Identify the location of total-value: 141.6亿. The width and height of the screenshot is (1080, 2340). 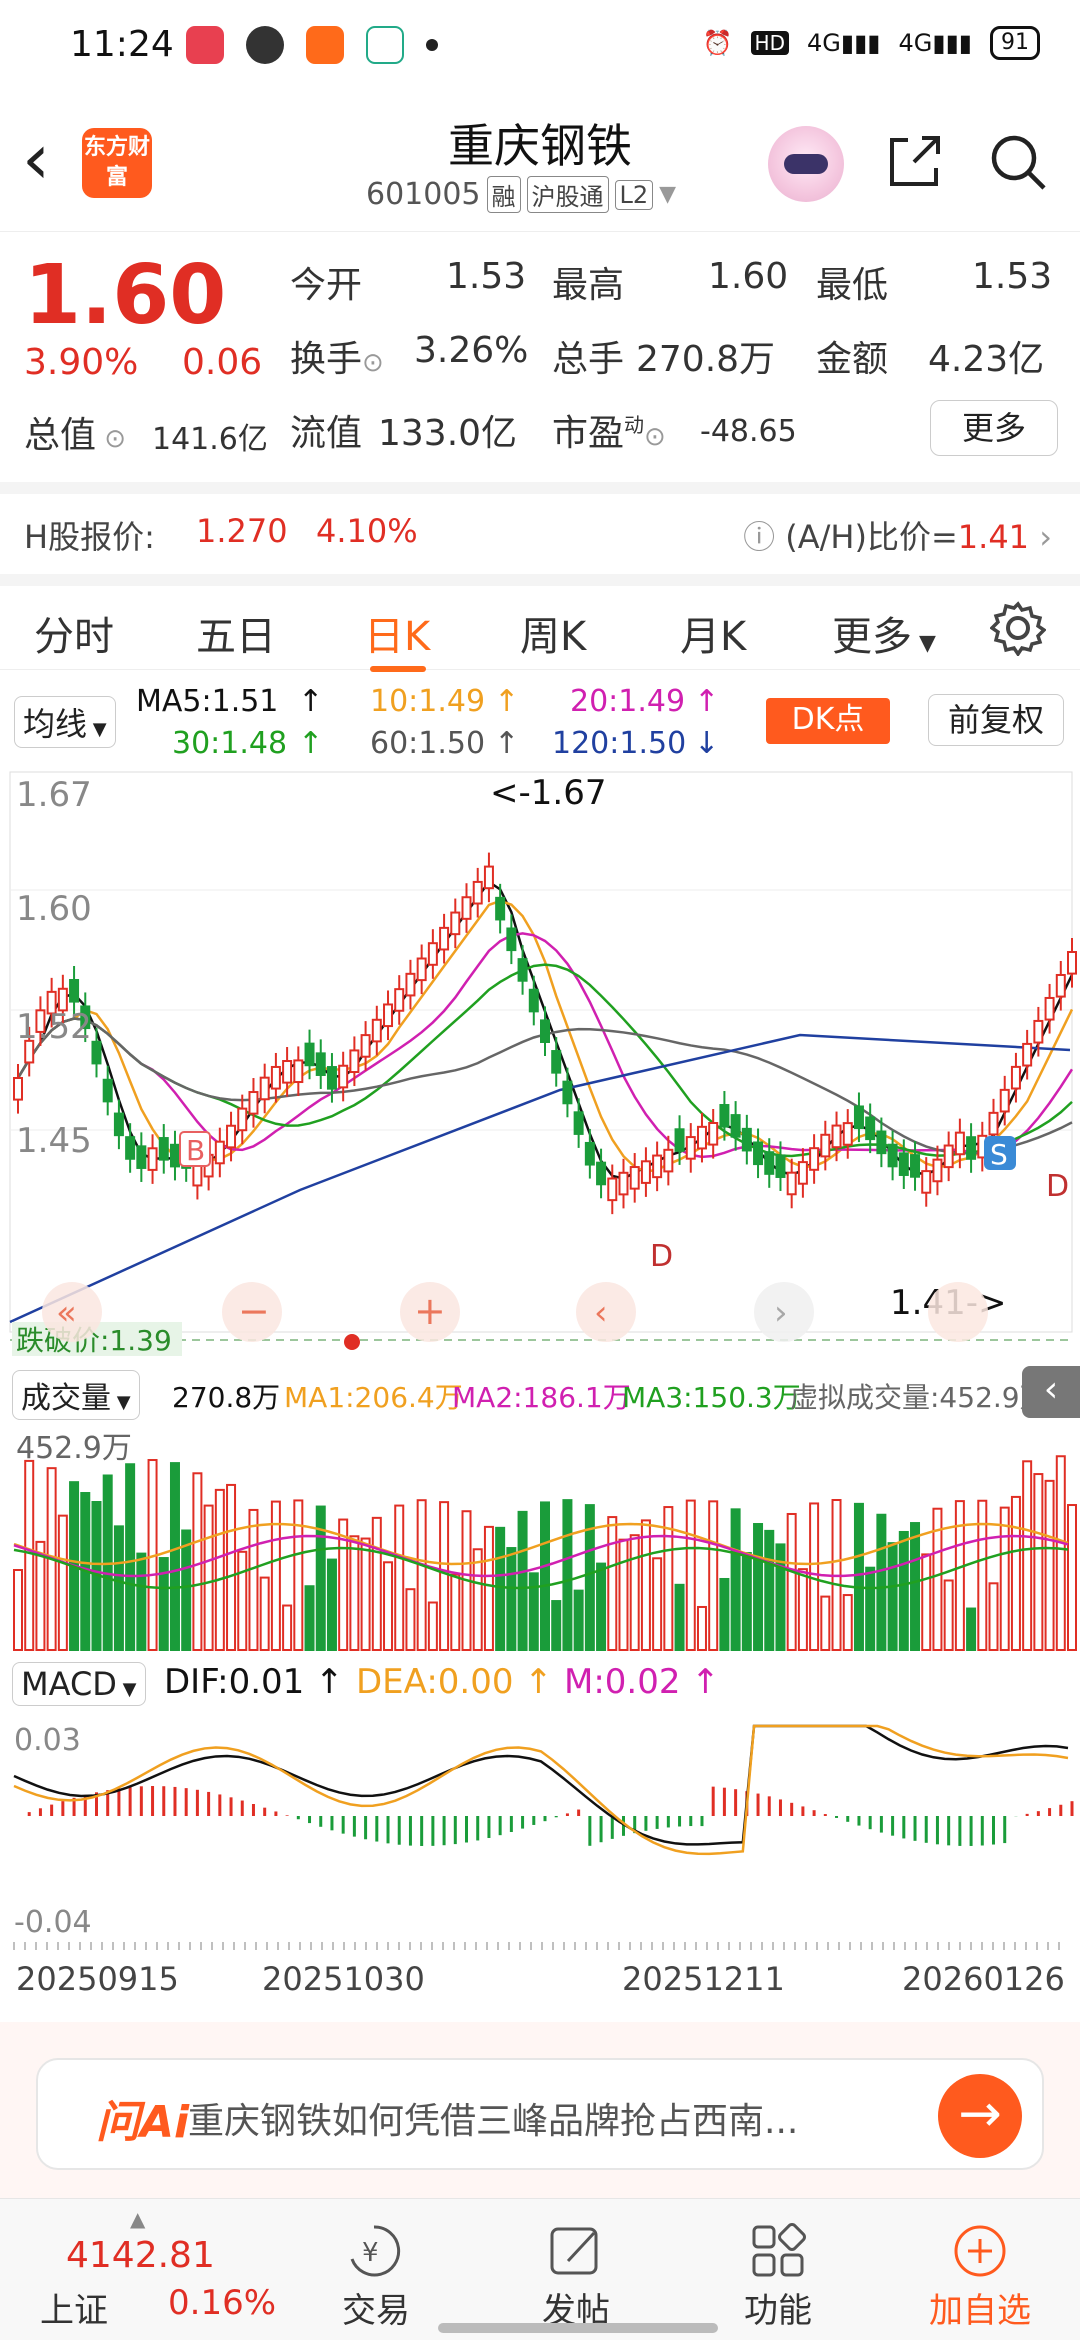
(210, 439).